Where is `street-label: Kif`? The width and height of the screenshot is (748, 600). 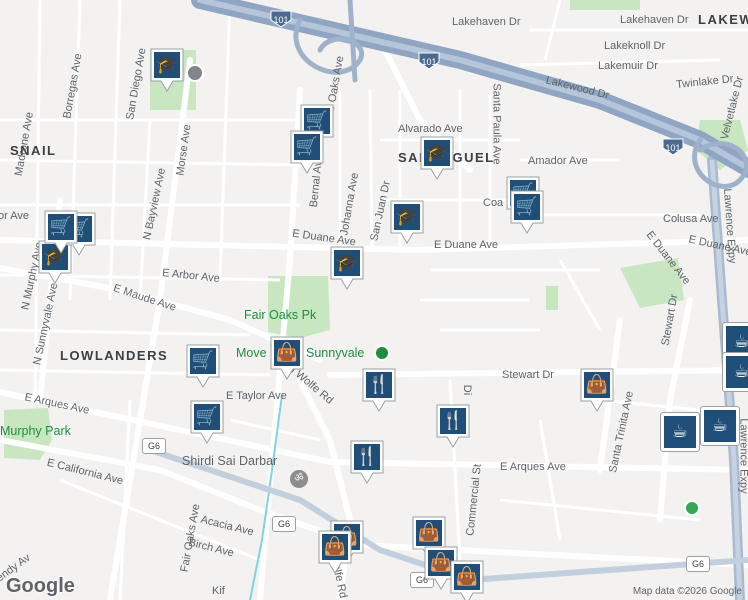 street-label: Kif is located at coordinates (218, 591).